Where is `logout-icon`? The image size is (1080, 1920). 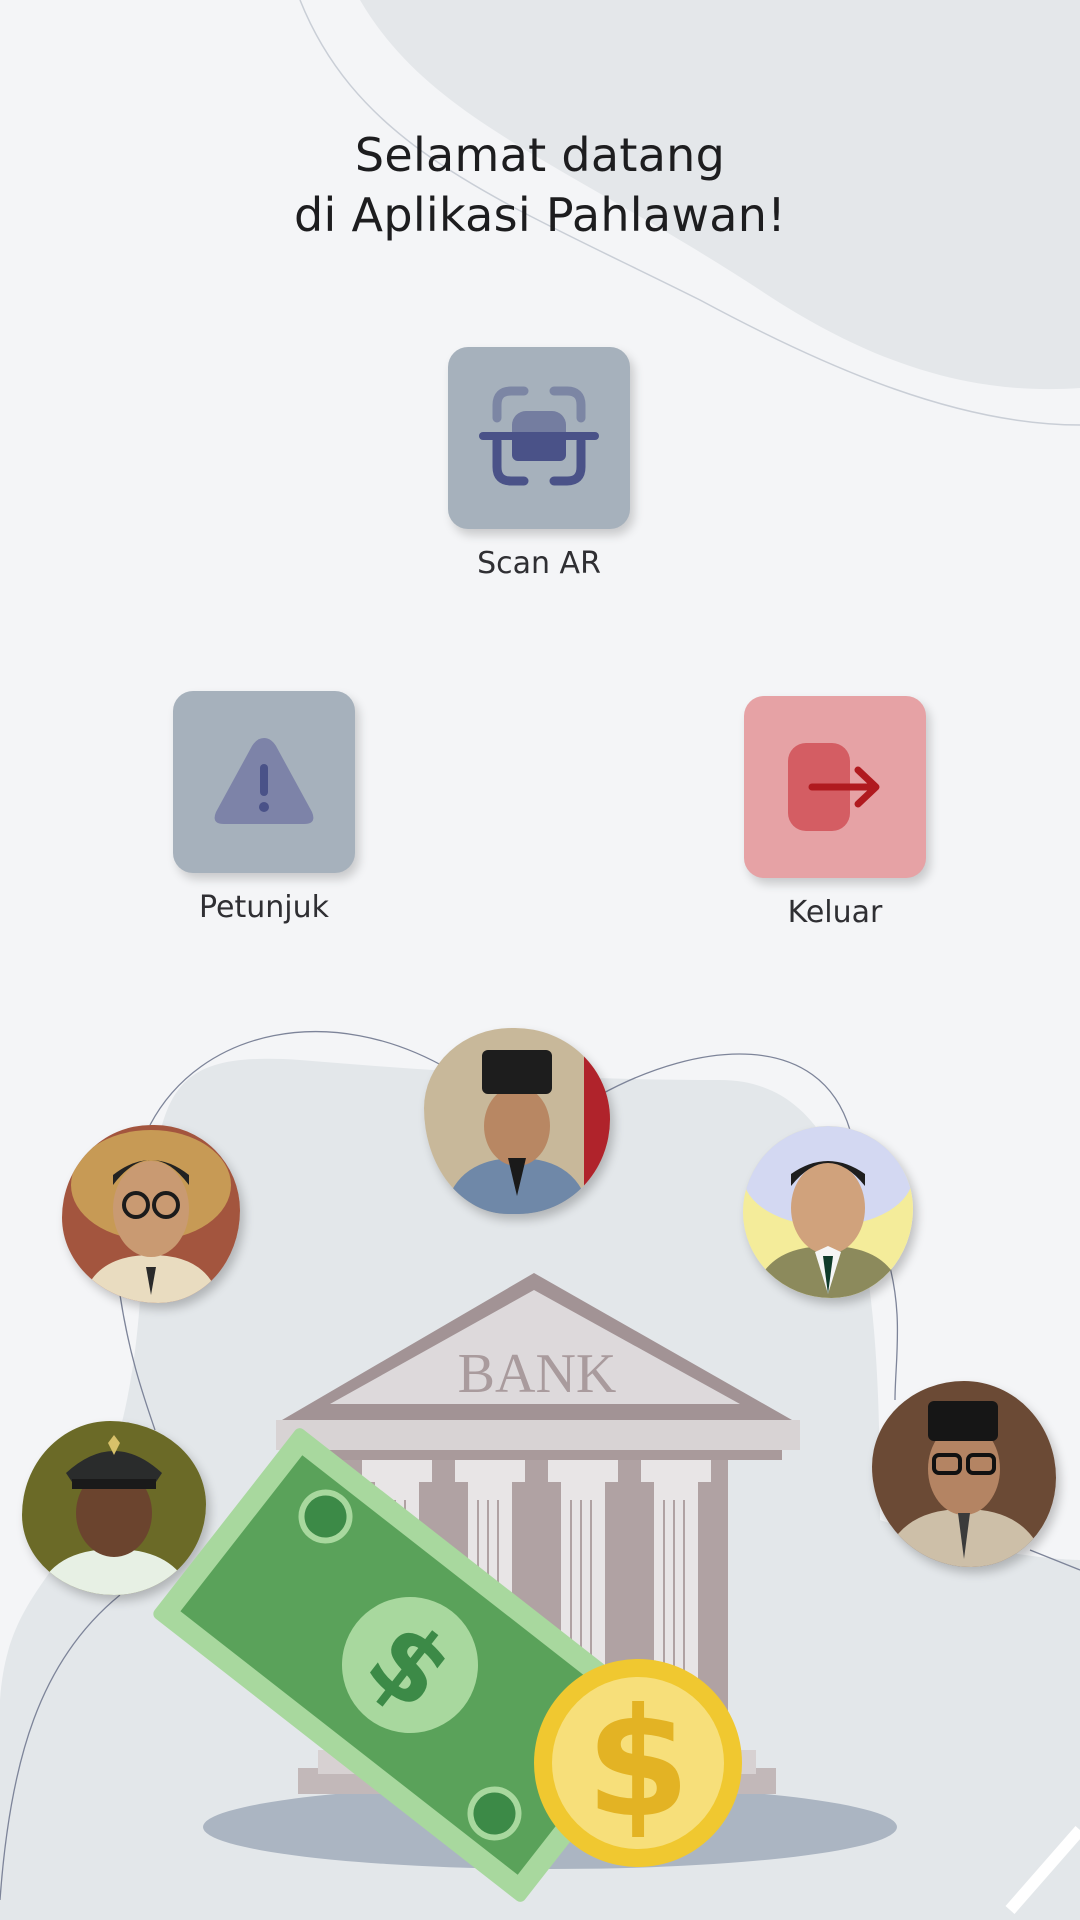 logout-icon is located at coordinates (834, 787).